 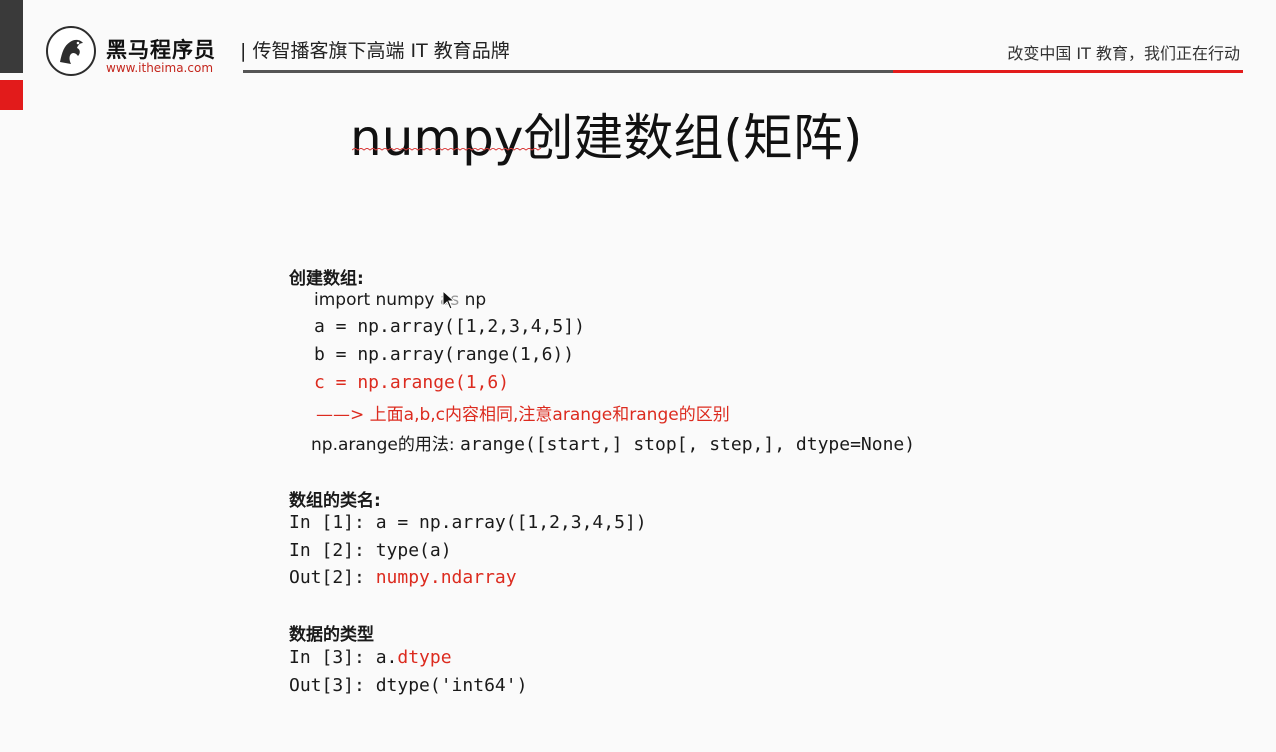 What do you see at coordinates (331, 635) in the screenshot?
I see `section-heading-dtype: 数据的类型` at bounding box center [331, 635].